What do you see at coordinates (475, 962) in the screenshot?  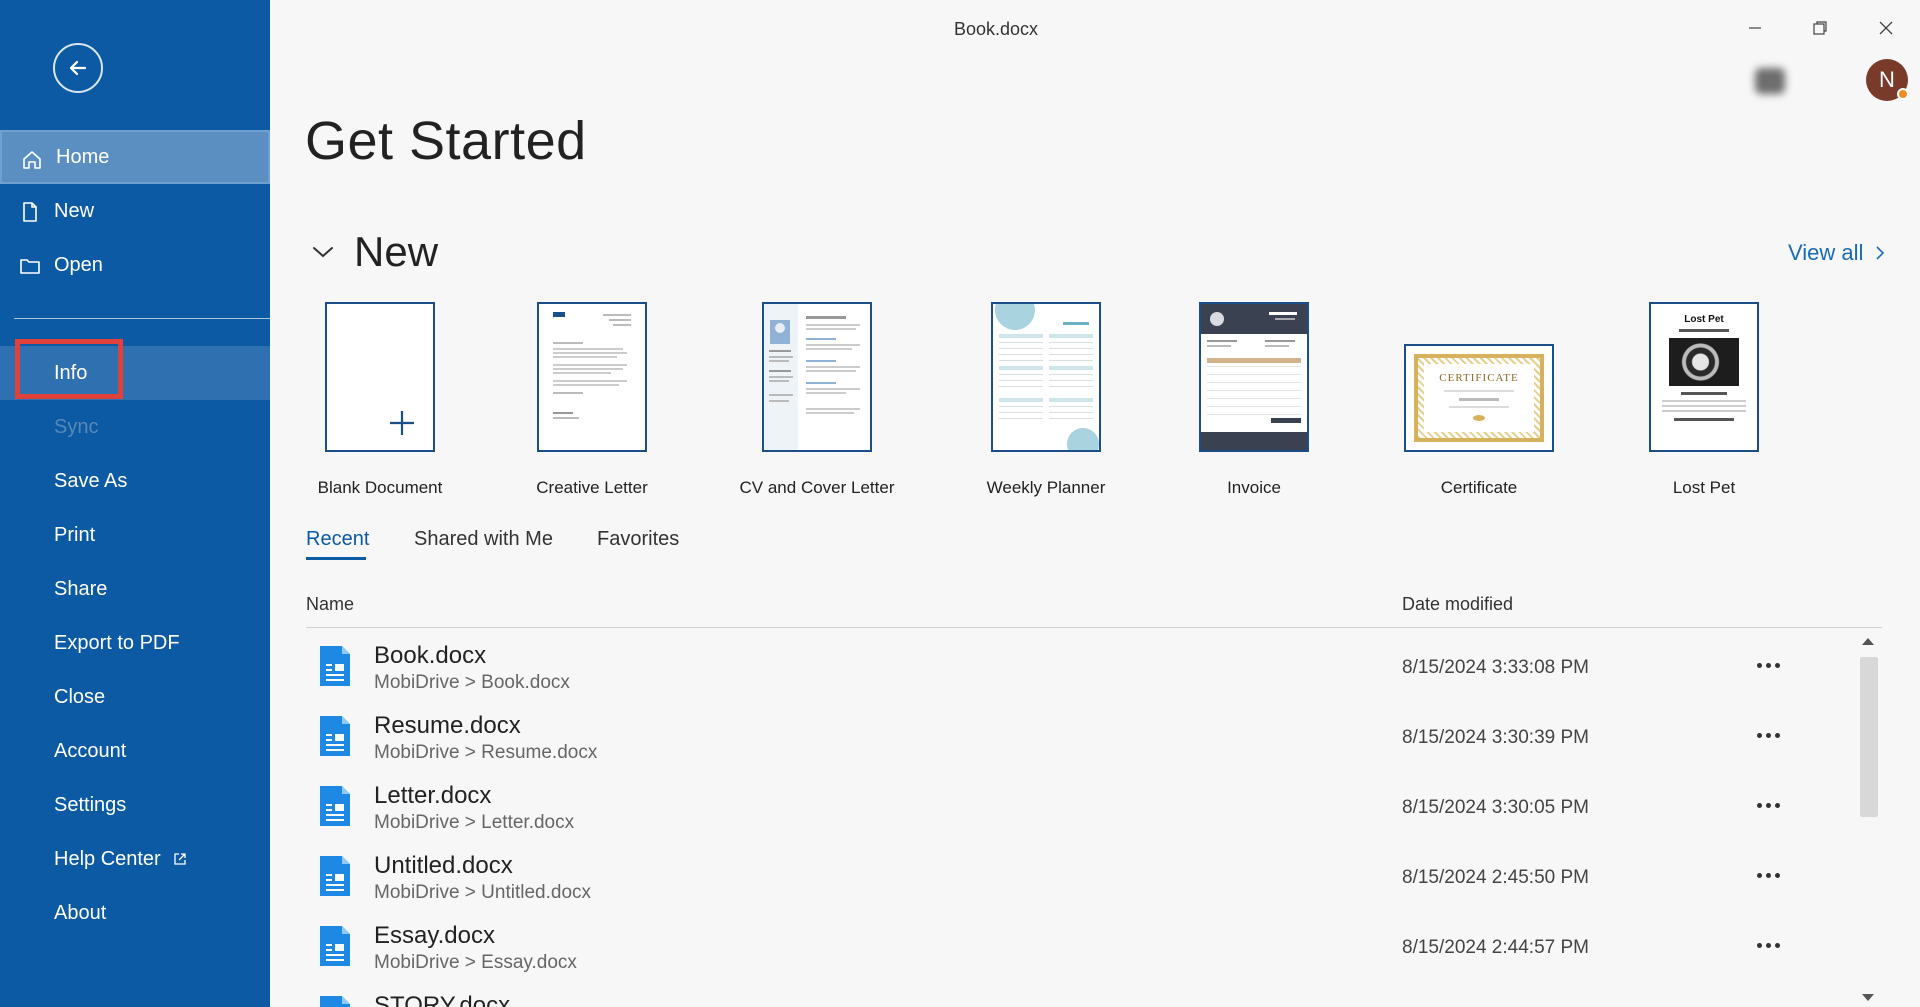 I see `file-path: MobiDrive > Essay.docx` at bounding box center [475, 962].